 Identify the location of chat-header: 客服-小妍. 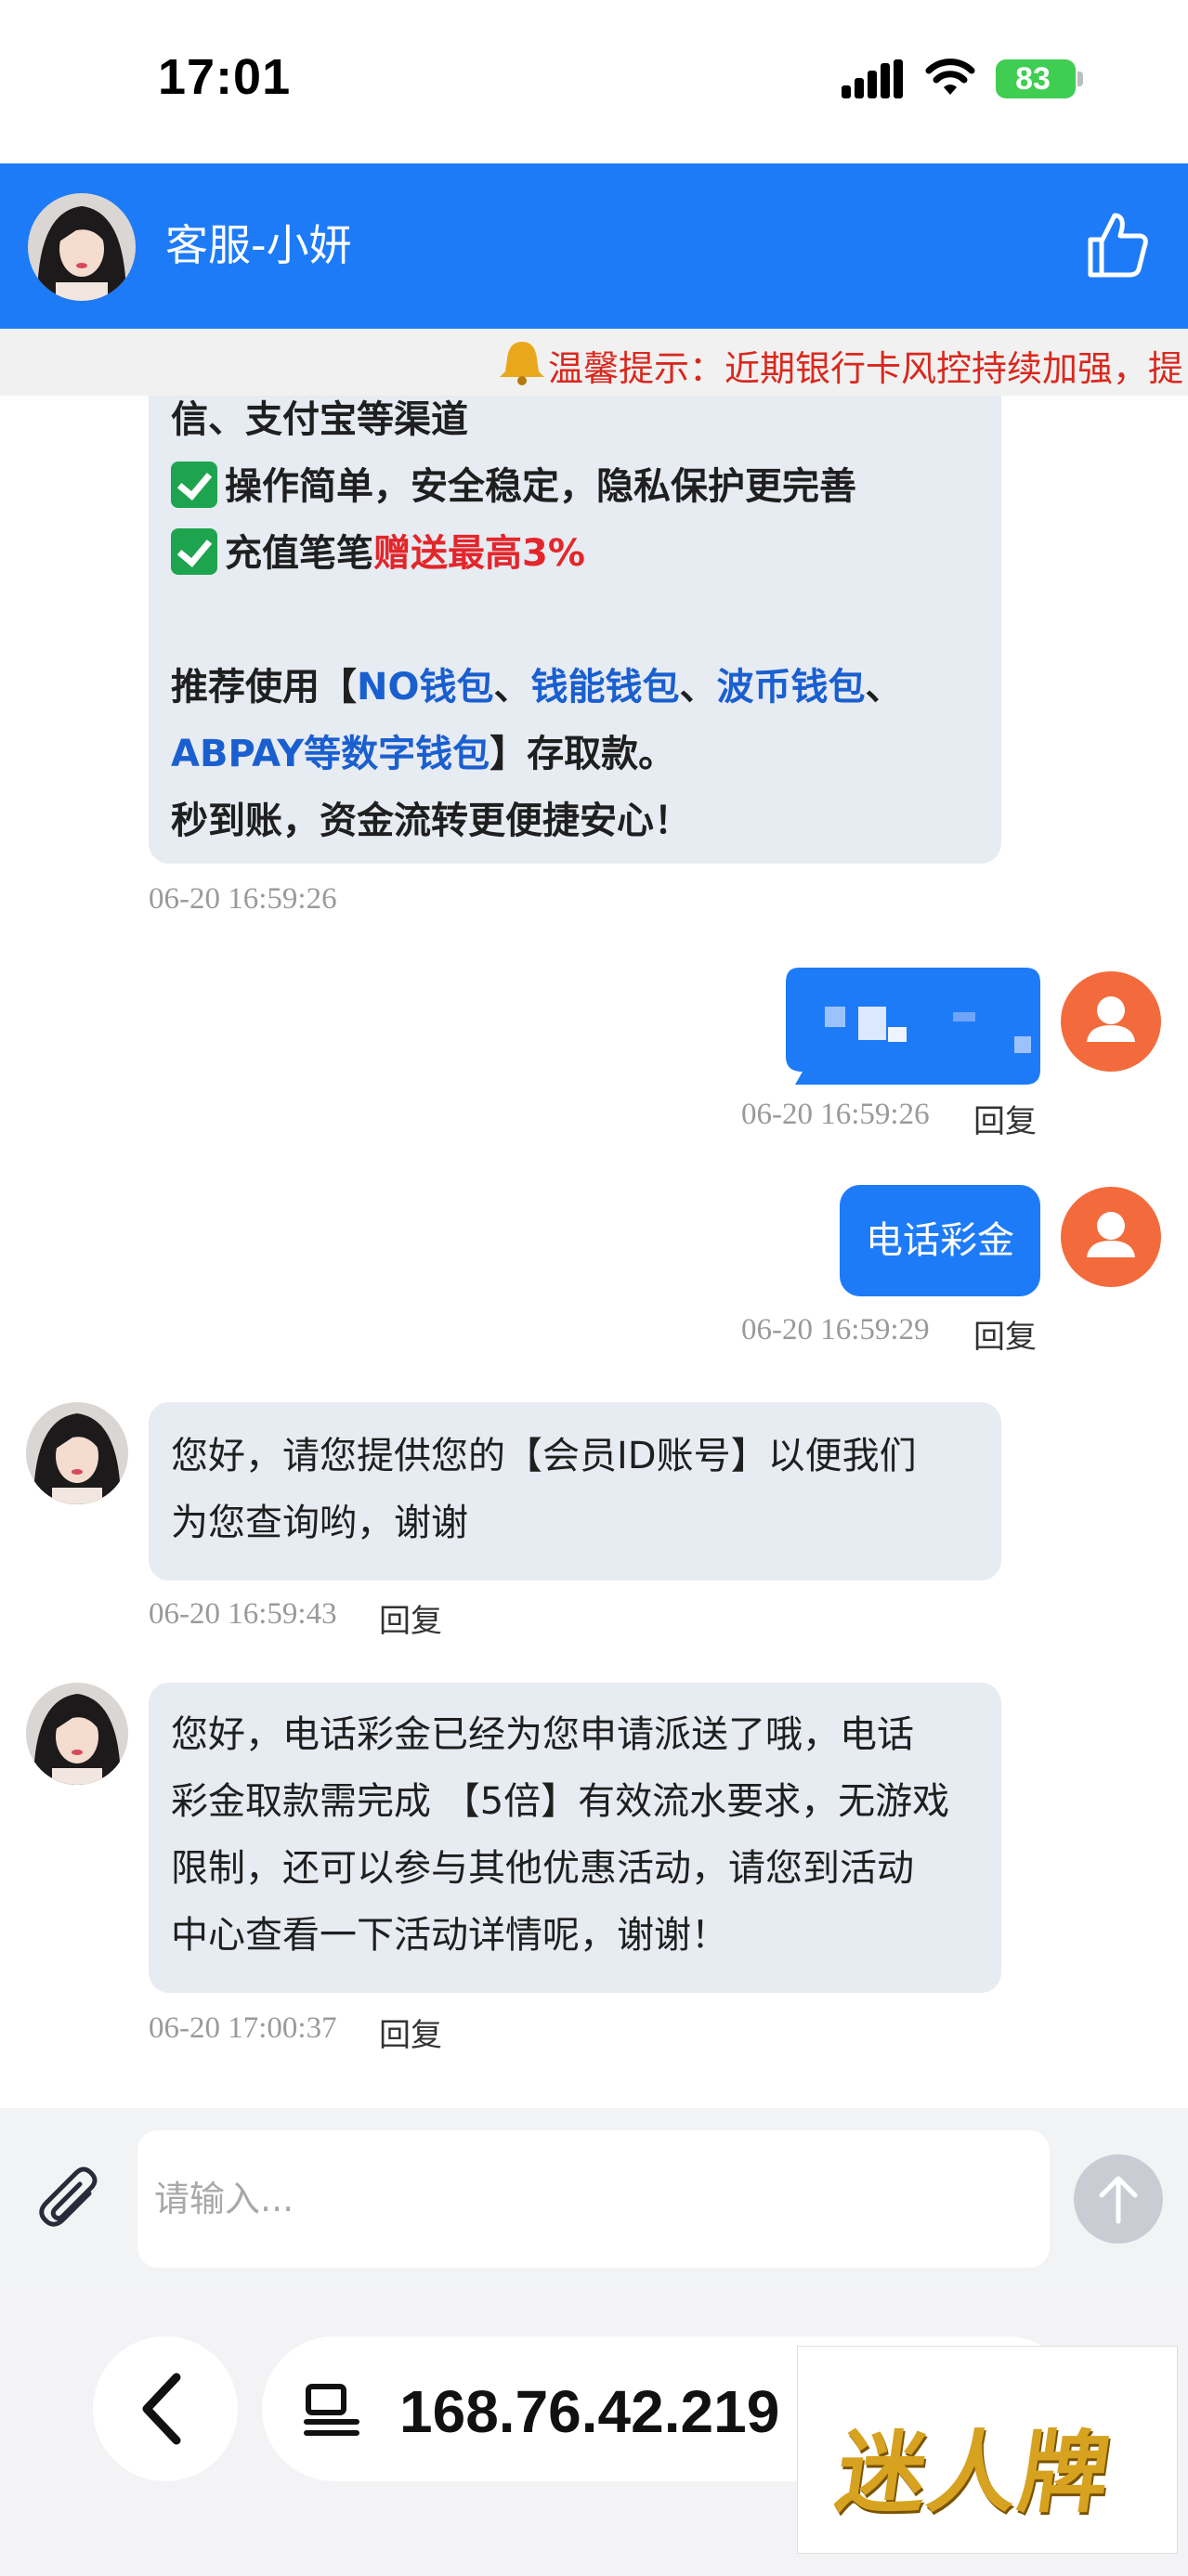
(594, 246).